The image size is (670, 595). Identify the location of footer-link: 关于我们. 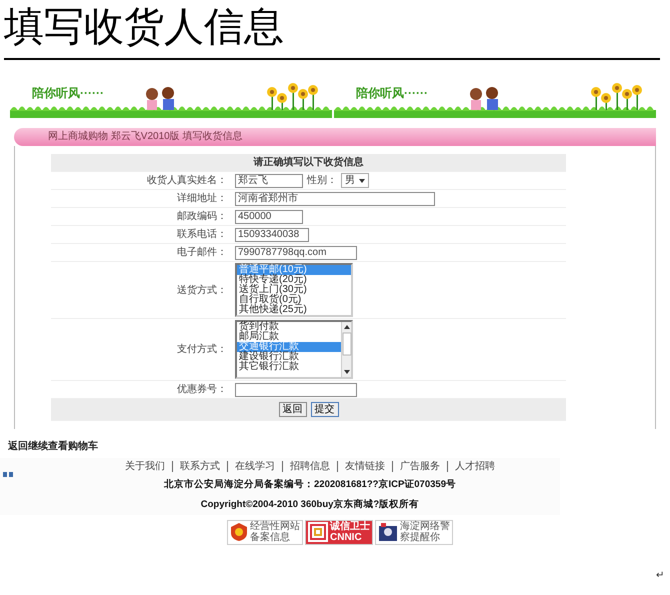
(145, 466).